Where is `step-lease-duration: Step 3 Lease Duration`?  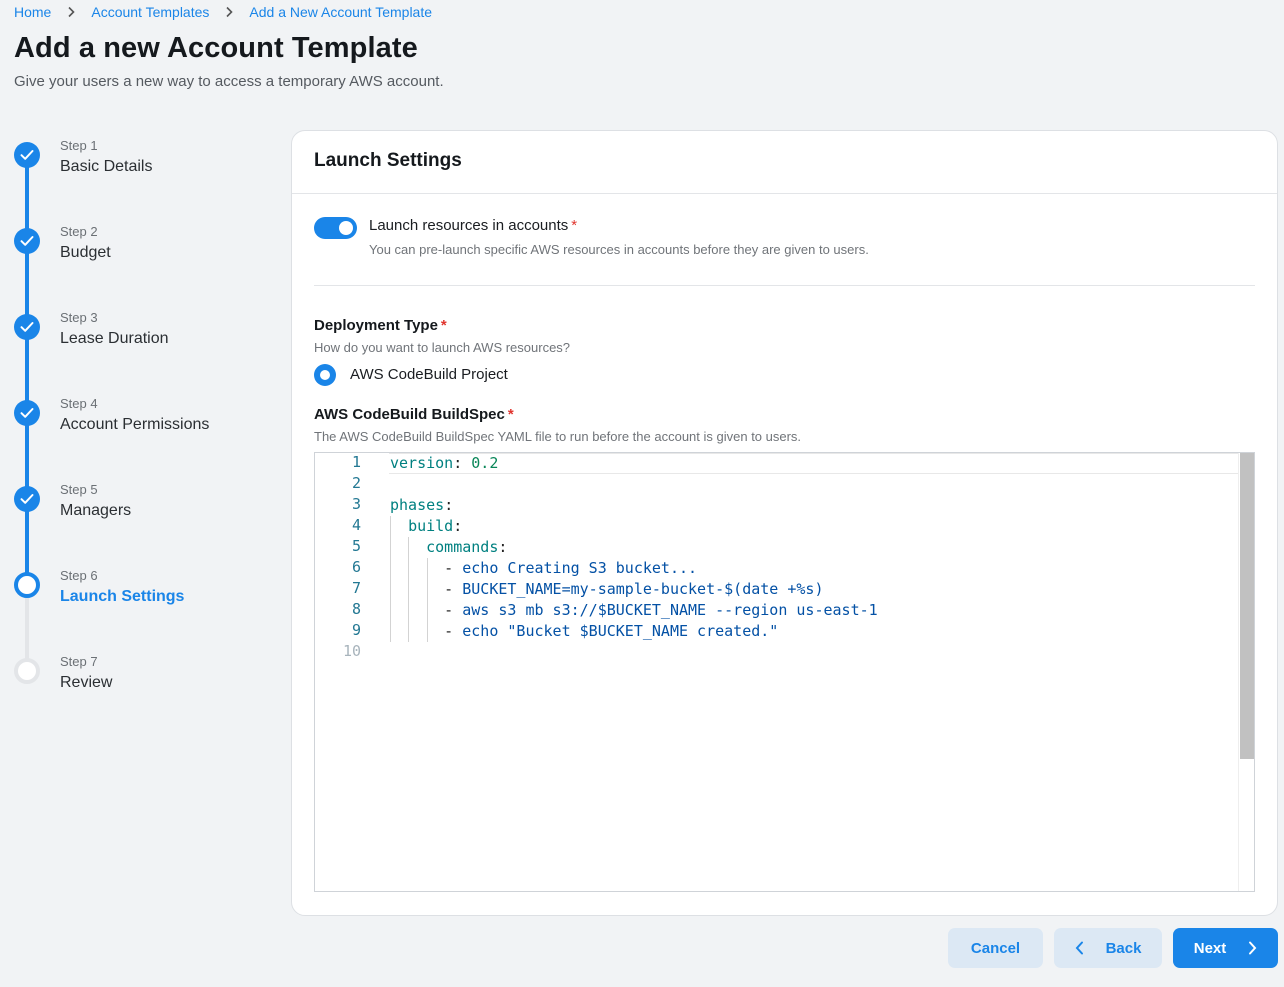
step-lease-duration: Step 3 Lease Duration is located at coordinates (144, 338).